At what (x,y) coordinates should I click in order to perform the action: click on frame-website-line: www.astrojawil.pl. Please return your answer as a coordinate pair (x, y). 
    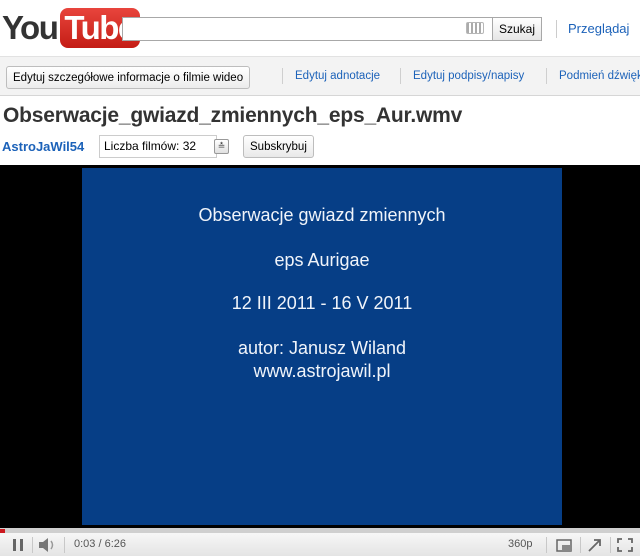
    Looking at the image, I should click on (322, 371).